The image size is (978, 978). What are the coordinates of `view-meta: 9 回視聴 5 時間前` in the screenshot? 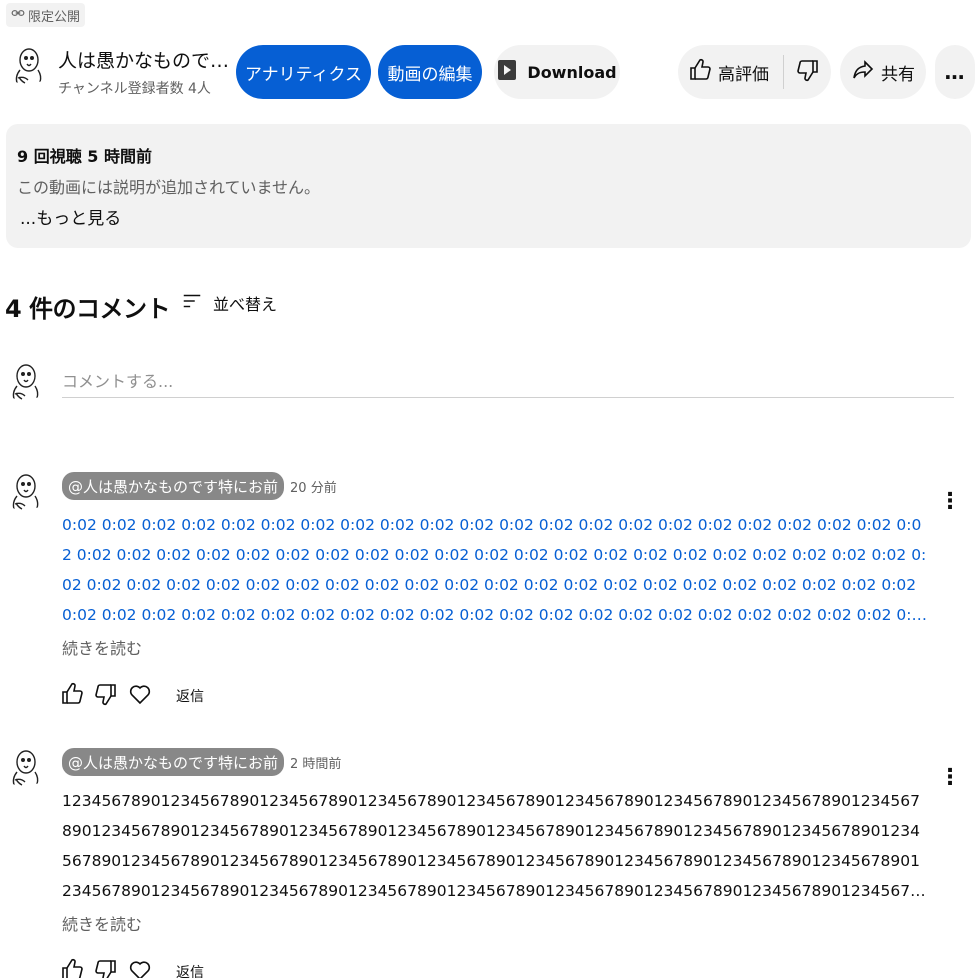 It's located at (84, 155).